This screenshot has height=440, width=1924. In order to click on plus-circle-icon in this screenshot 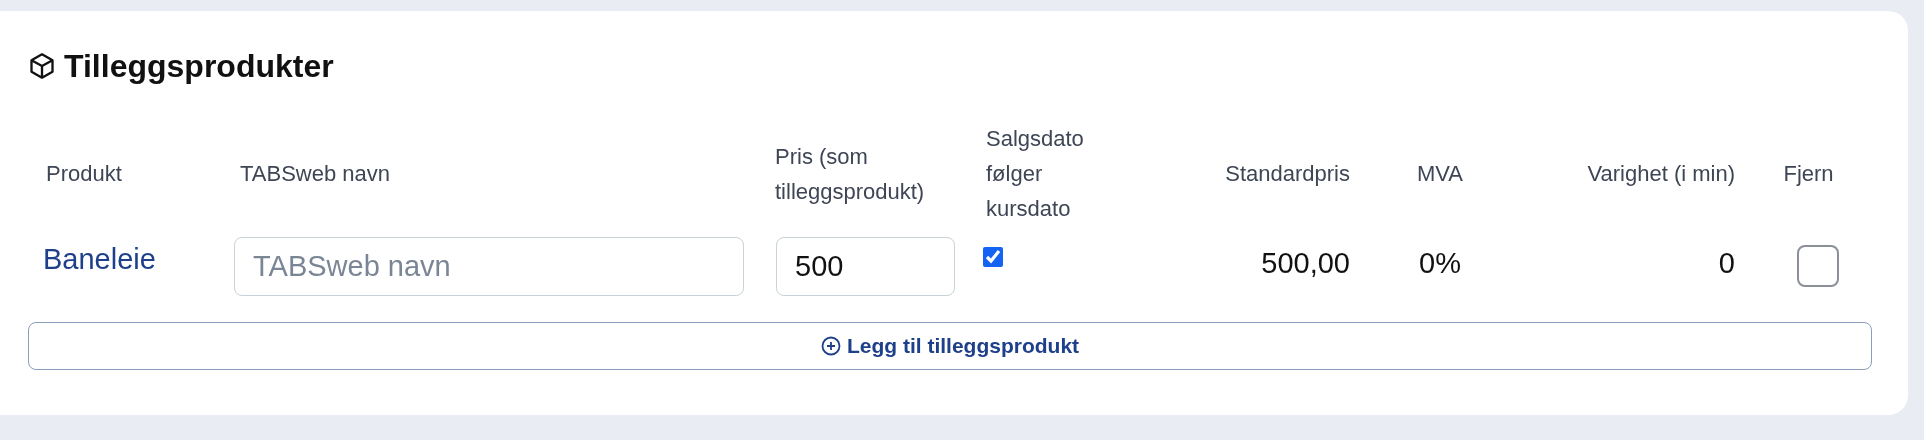, I will do `click(830, 346)`.